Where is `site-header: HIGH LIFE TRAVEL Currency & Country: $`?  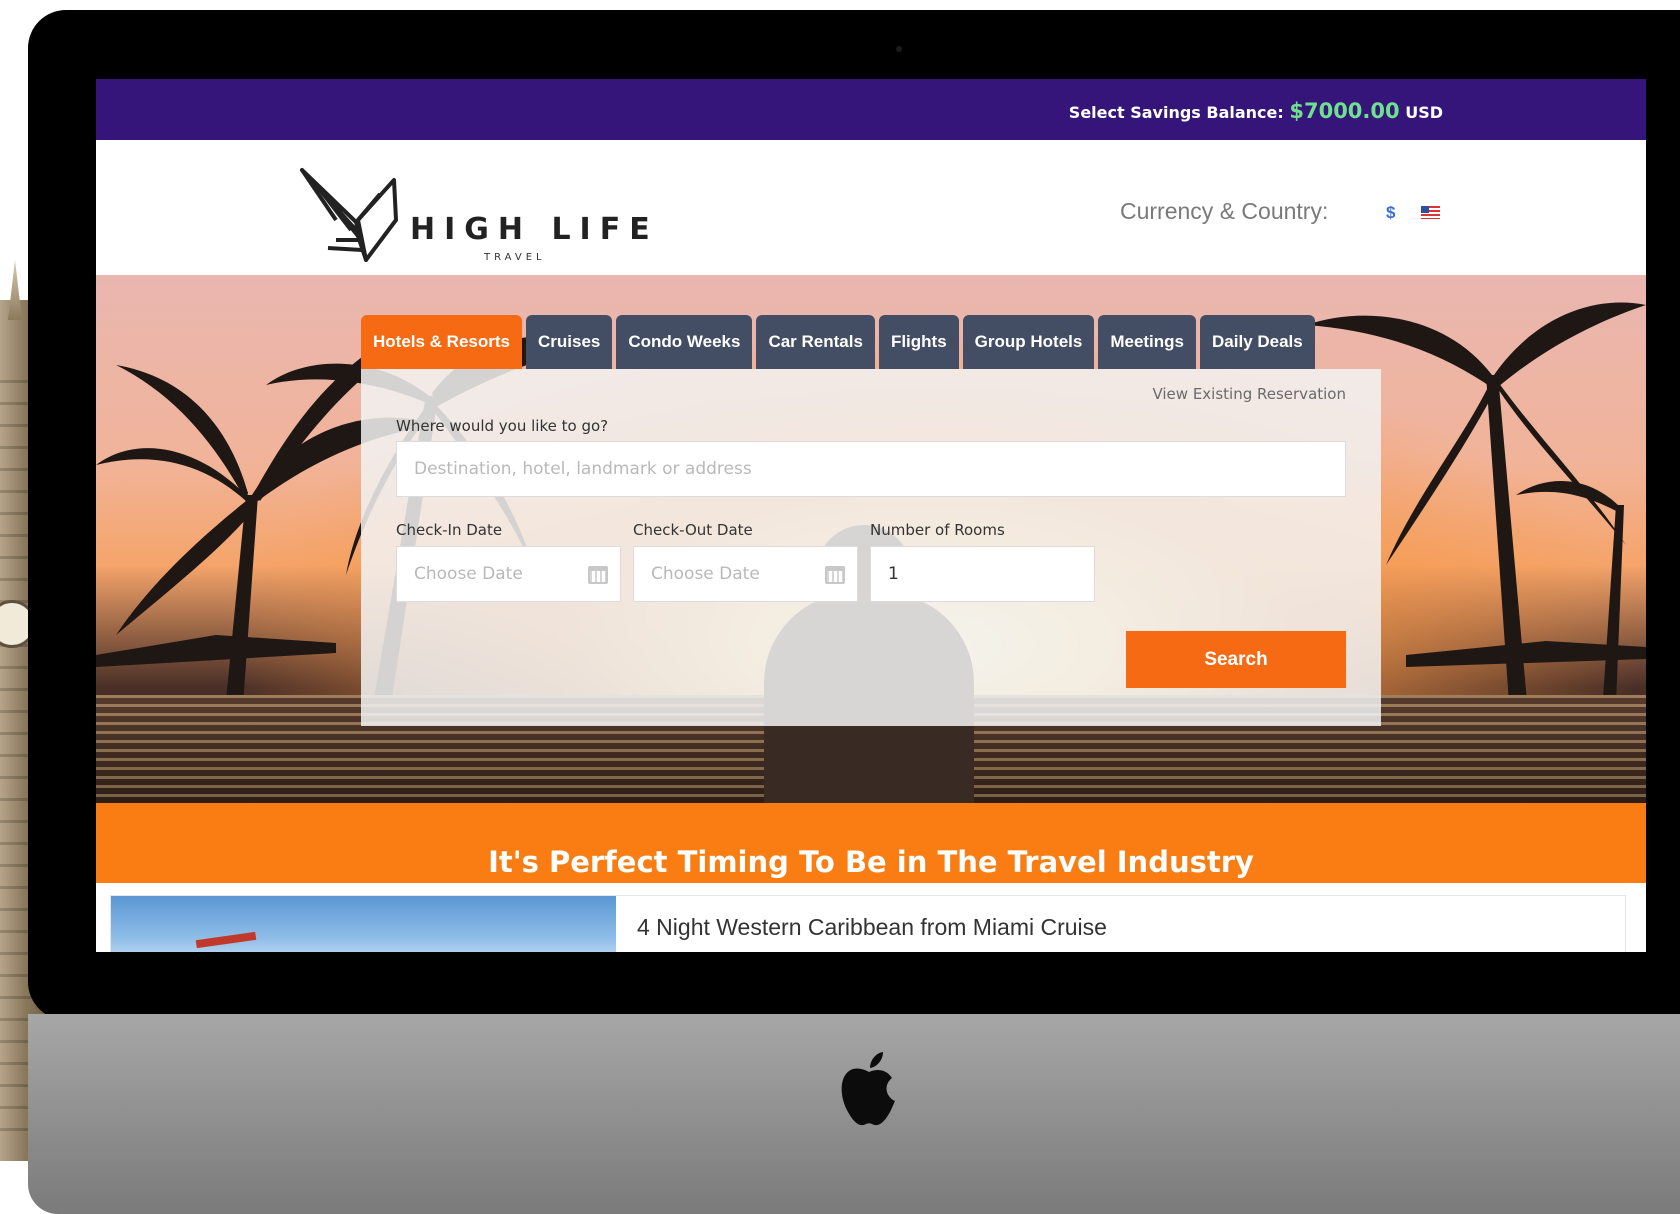 site-header: HIGH LIFE TRAVEL Currency & Country: $ is located at coordinates (871, 207).